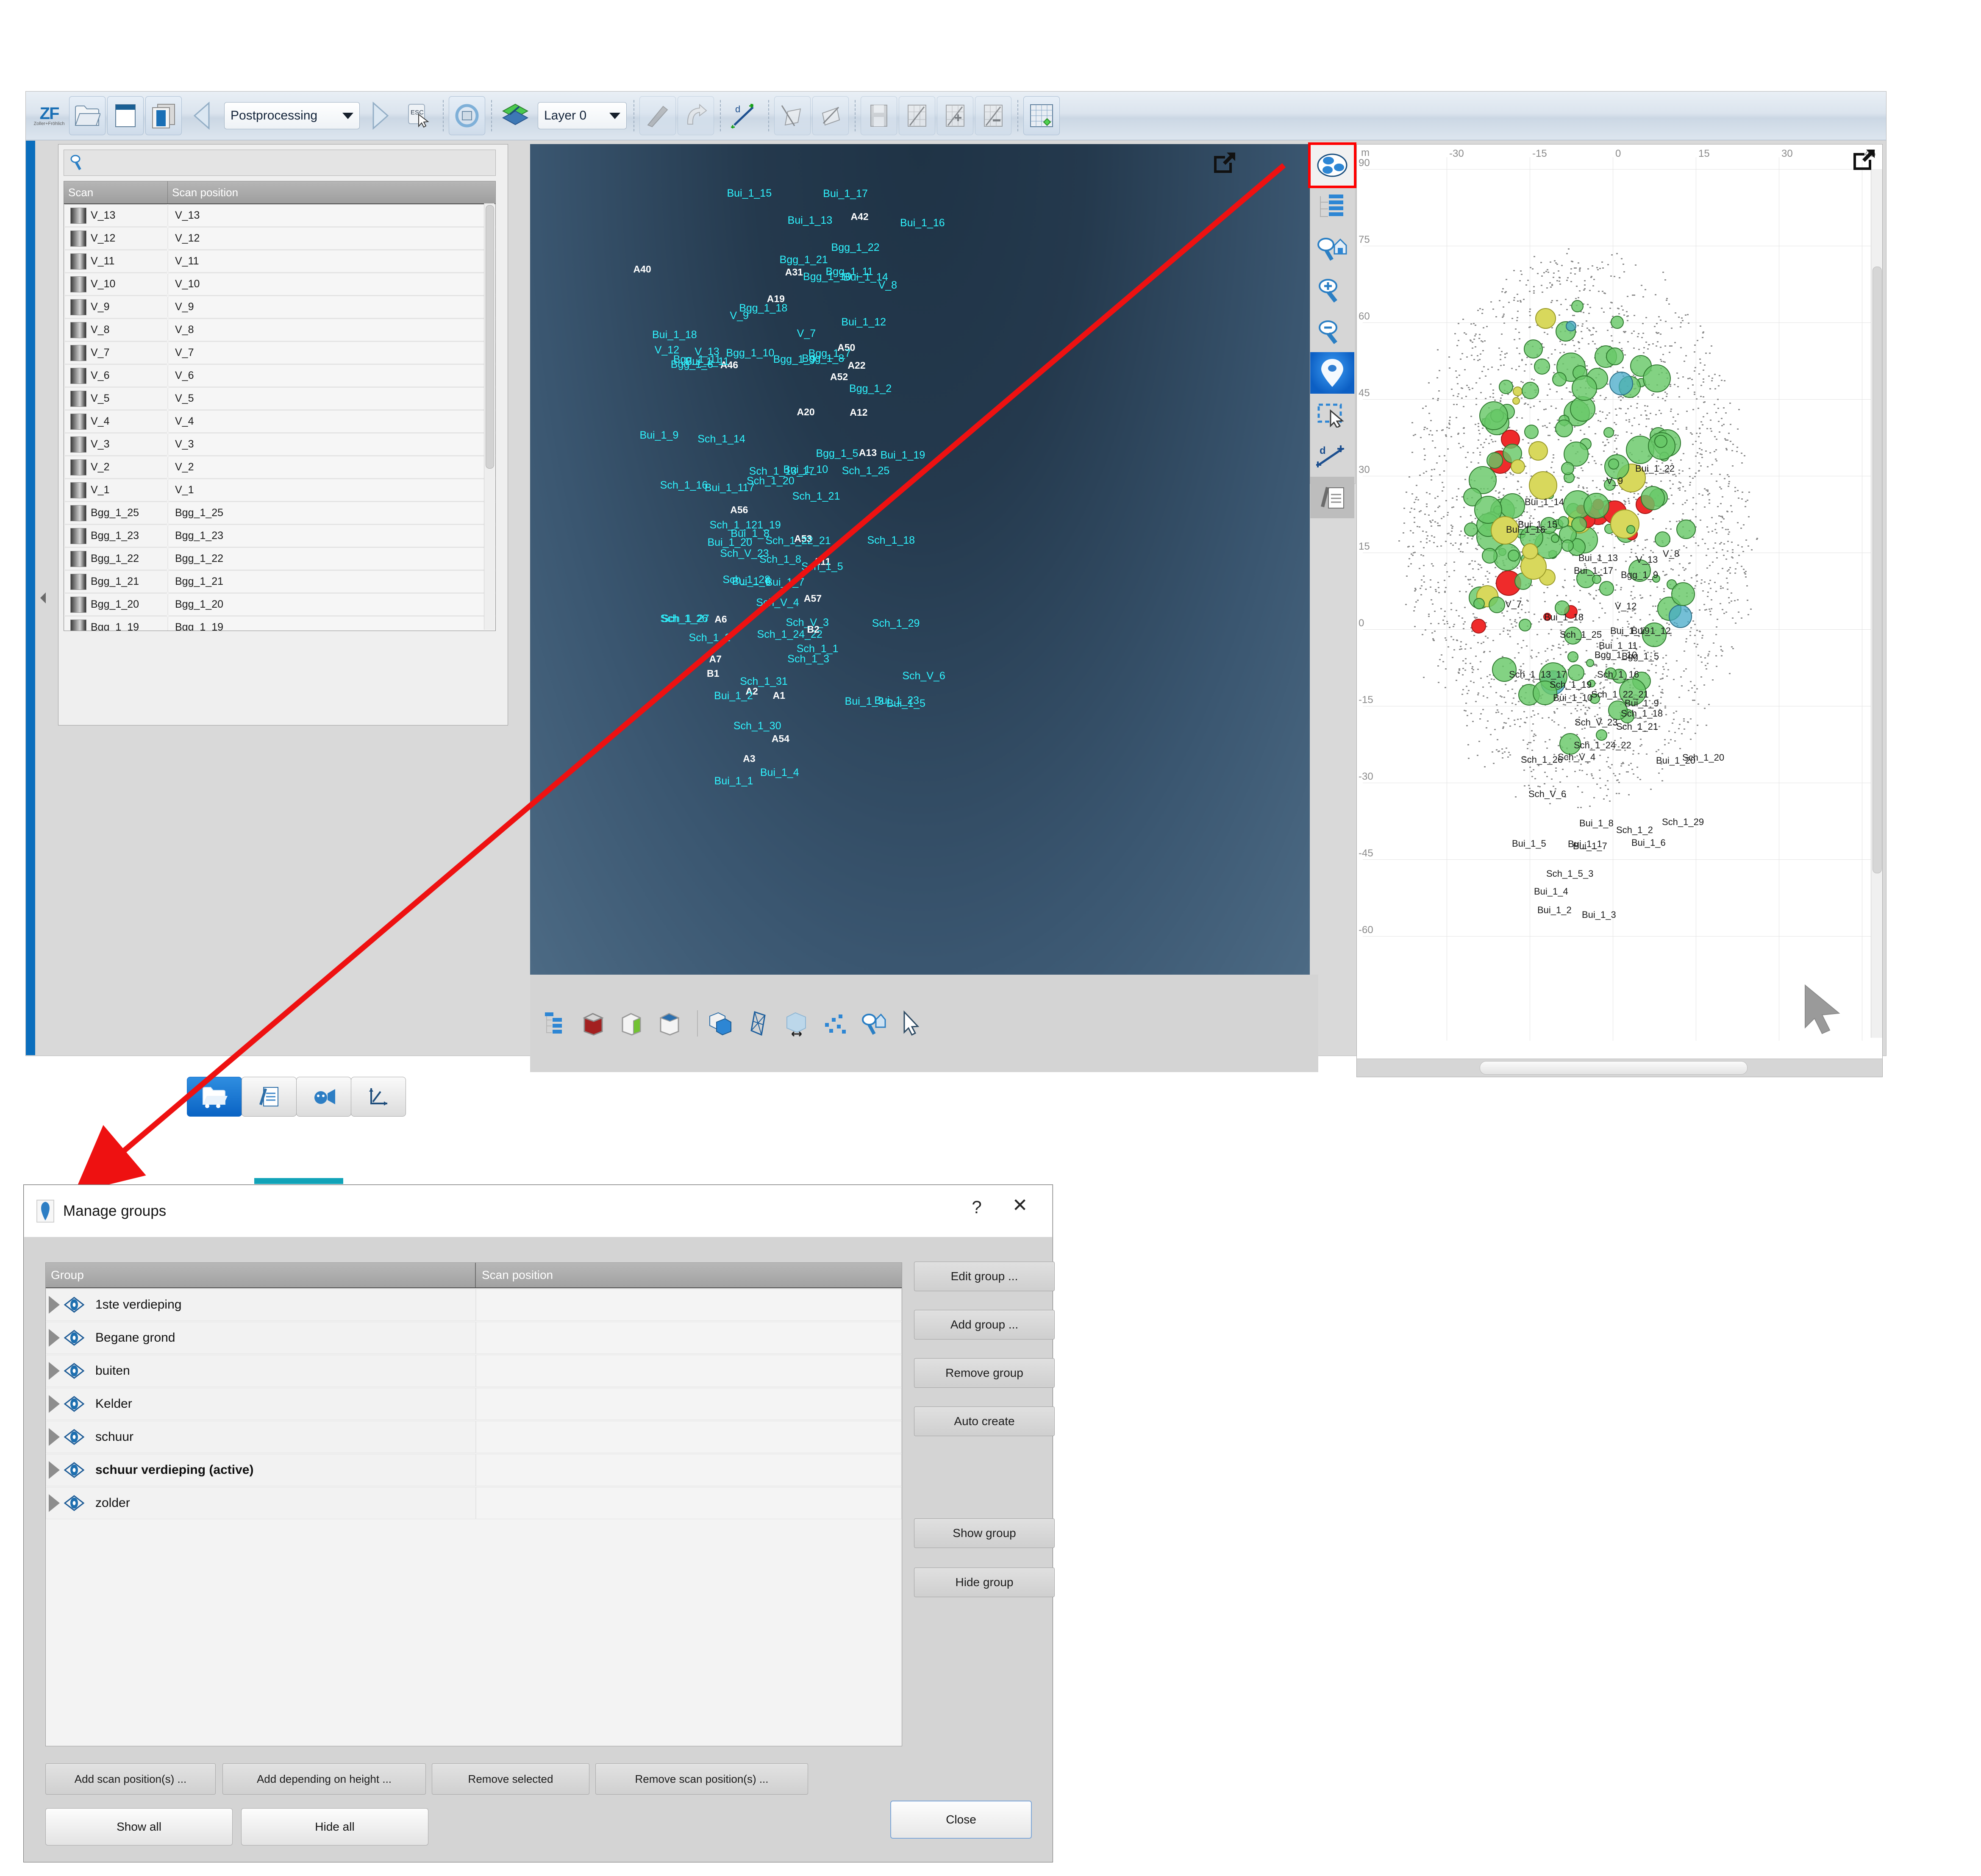  I want to click on table-row: V_4 V_4, so click(279, 422).